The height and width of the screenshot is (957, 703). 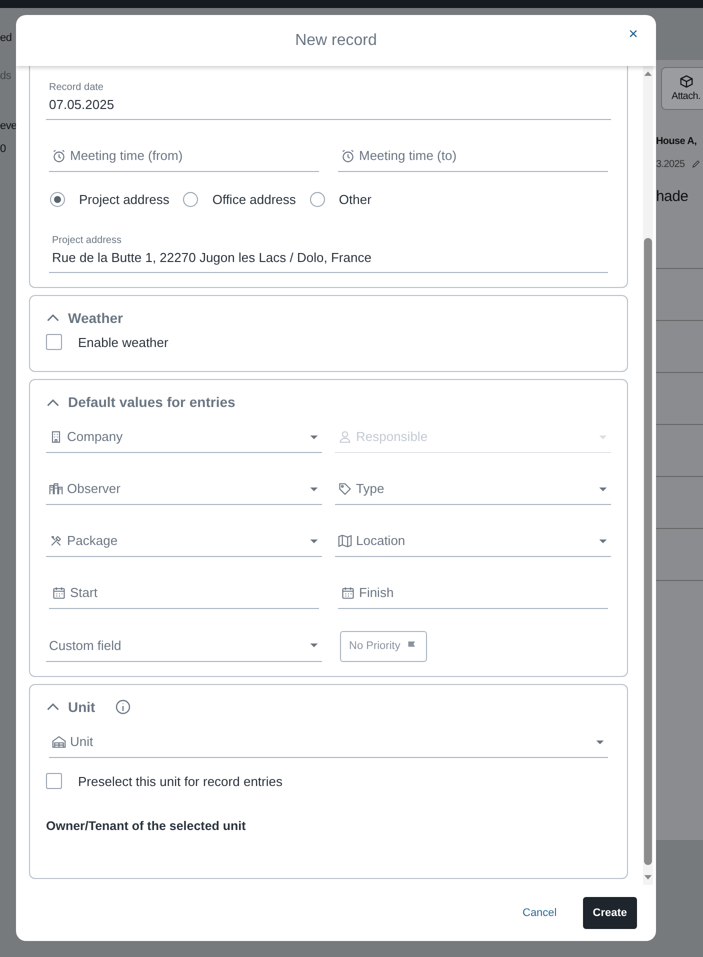 What do you see at coordinates (473, 490) in the screenshot?
I see `dropdown-field: Type` at bounding box center [473, 490].